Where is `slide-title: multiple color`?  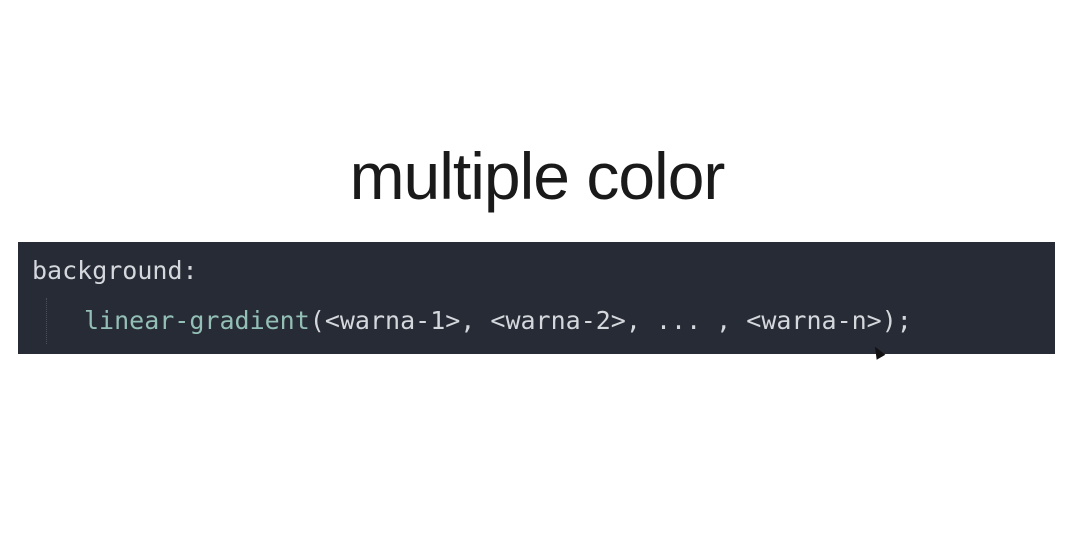 slide-title: multiple color is located at coordinates (537, 176).